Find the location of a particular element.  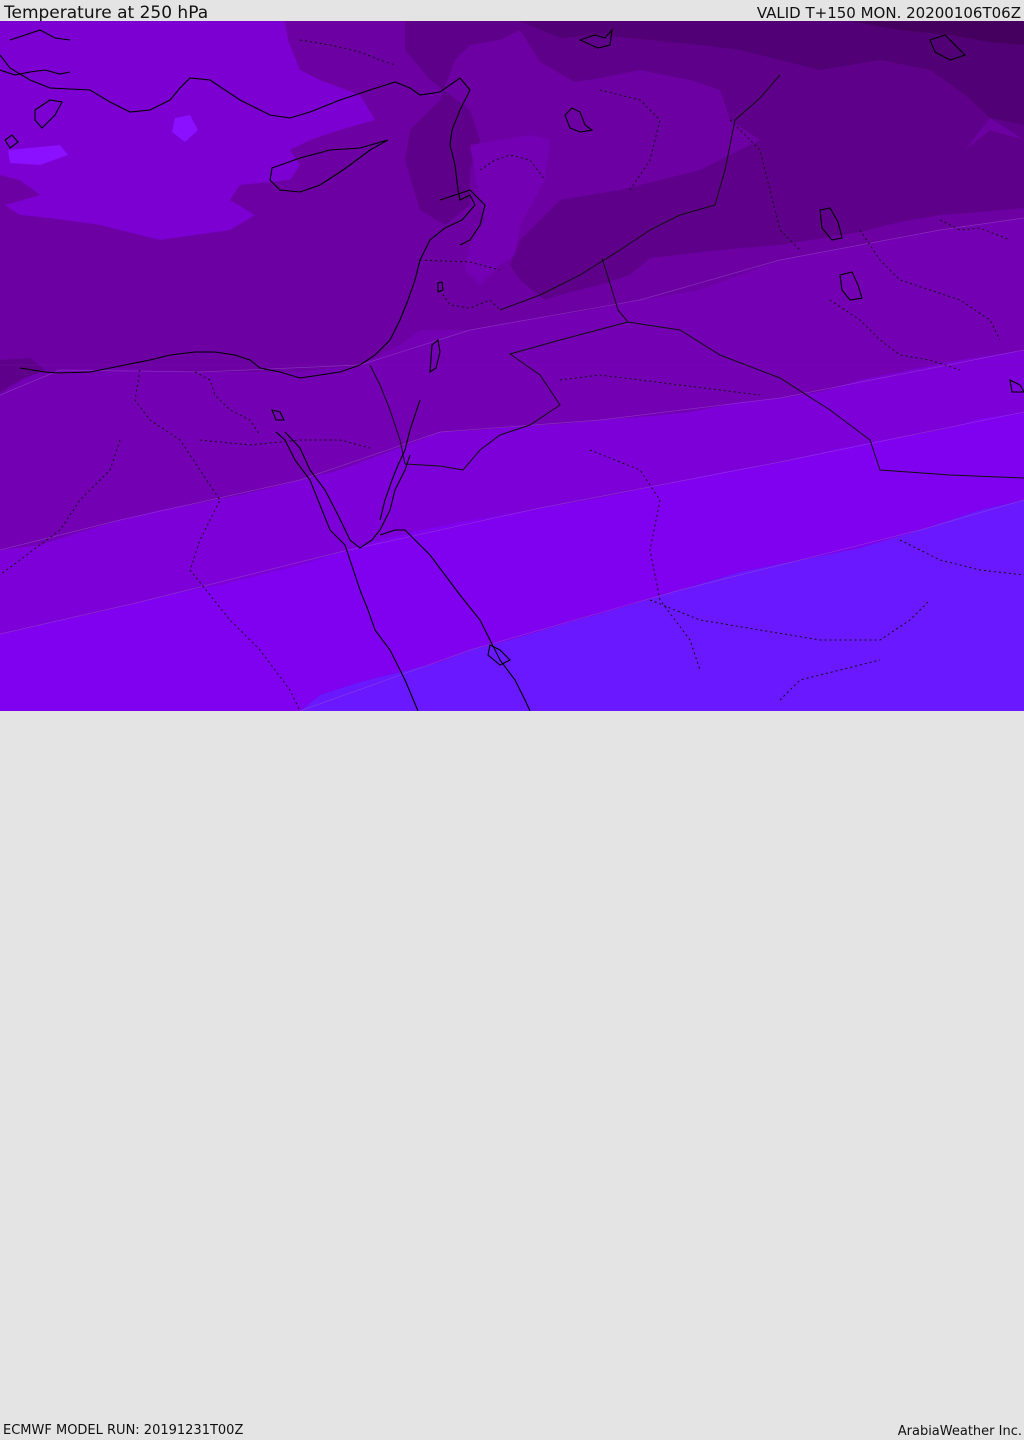

credit: ArabiaWeather Inc. is located at coordinates (959, 1431).